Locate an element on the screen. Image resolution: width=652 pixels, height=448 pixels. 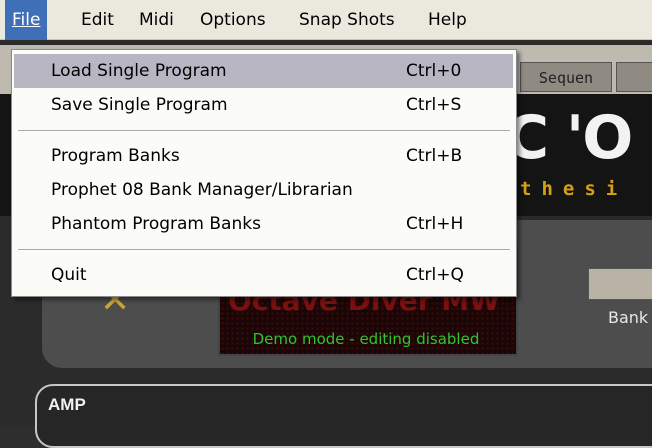
menu-options-label: Options is located at coordinates (233, 20).